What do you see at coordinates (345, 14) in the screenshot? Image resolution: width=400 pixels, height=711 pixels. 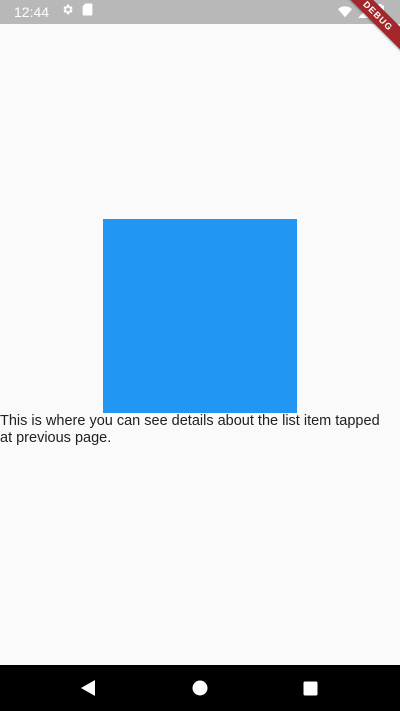 I see `wifi-icon` at bounding box center [345, 14].